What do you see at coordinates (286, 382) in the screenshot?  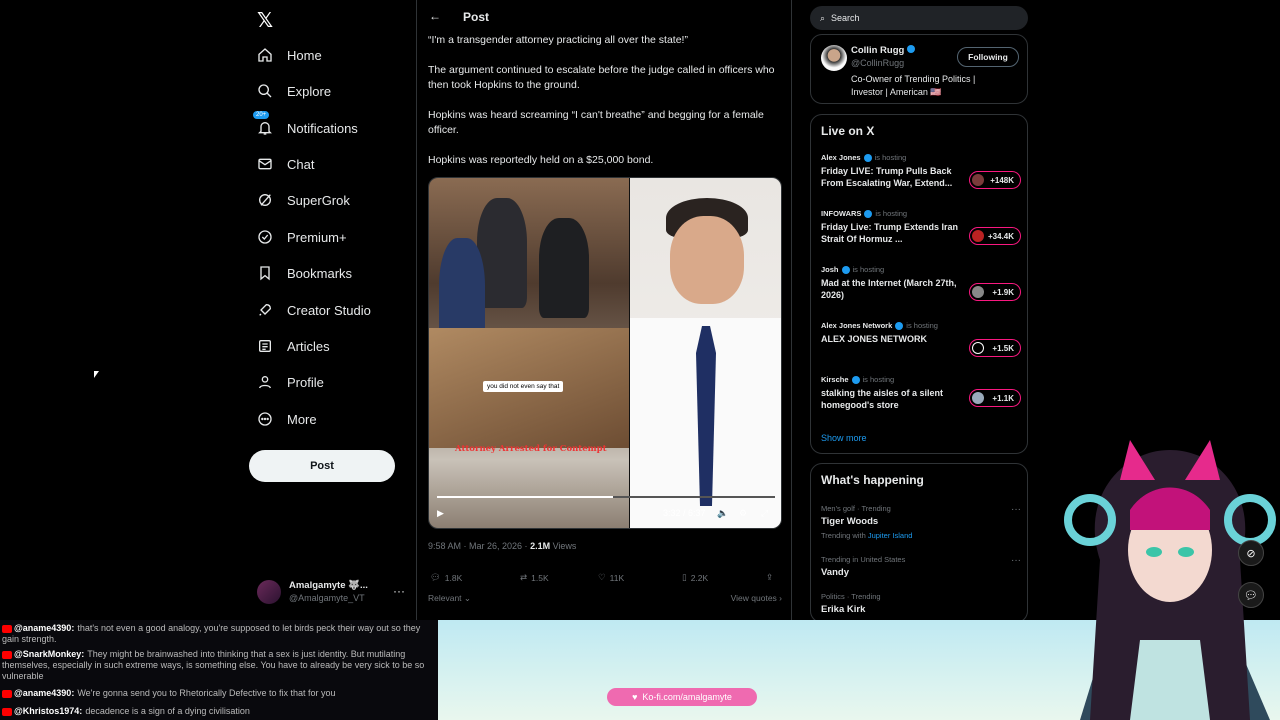 I see `nav-item-profile: Profile` at bounding box center [286, 382].